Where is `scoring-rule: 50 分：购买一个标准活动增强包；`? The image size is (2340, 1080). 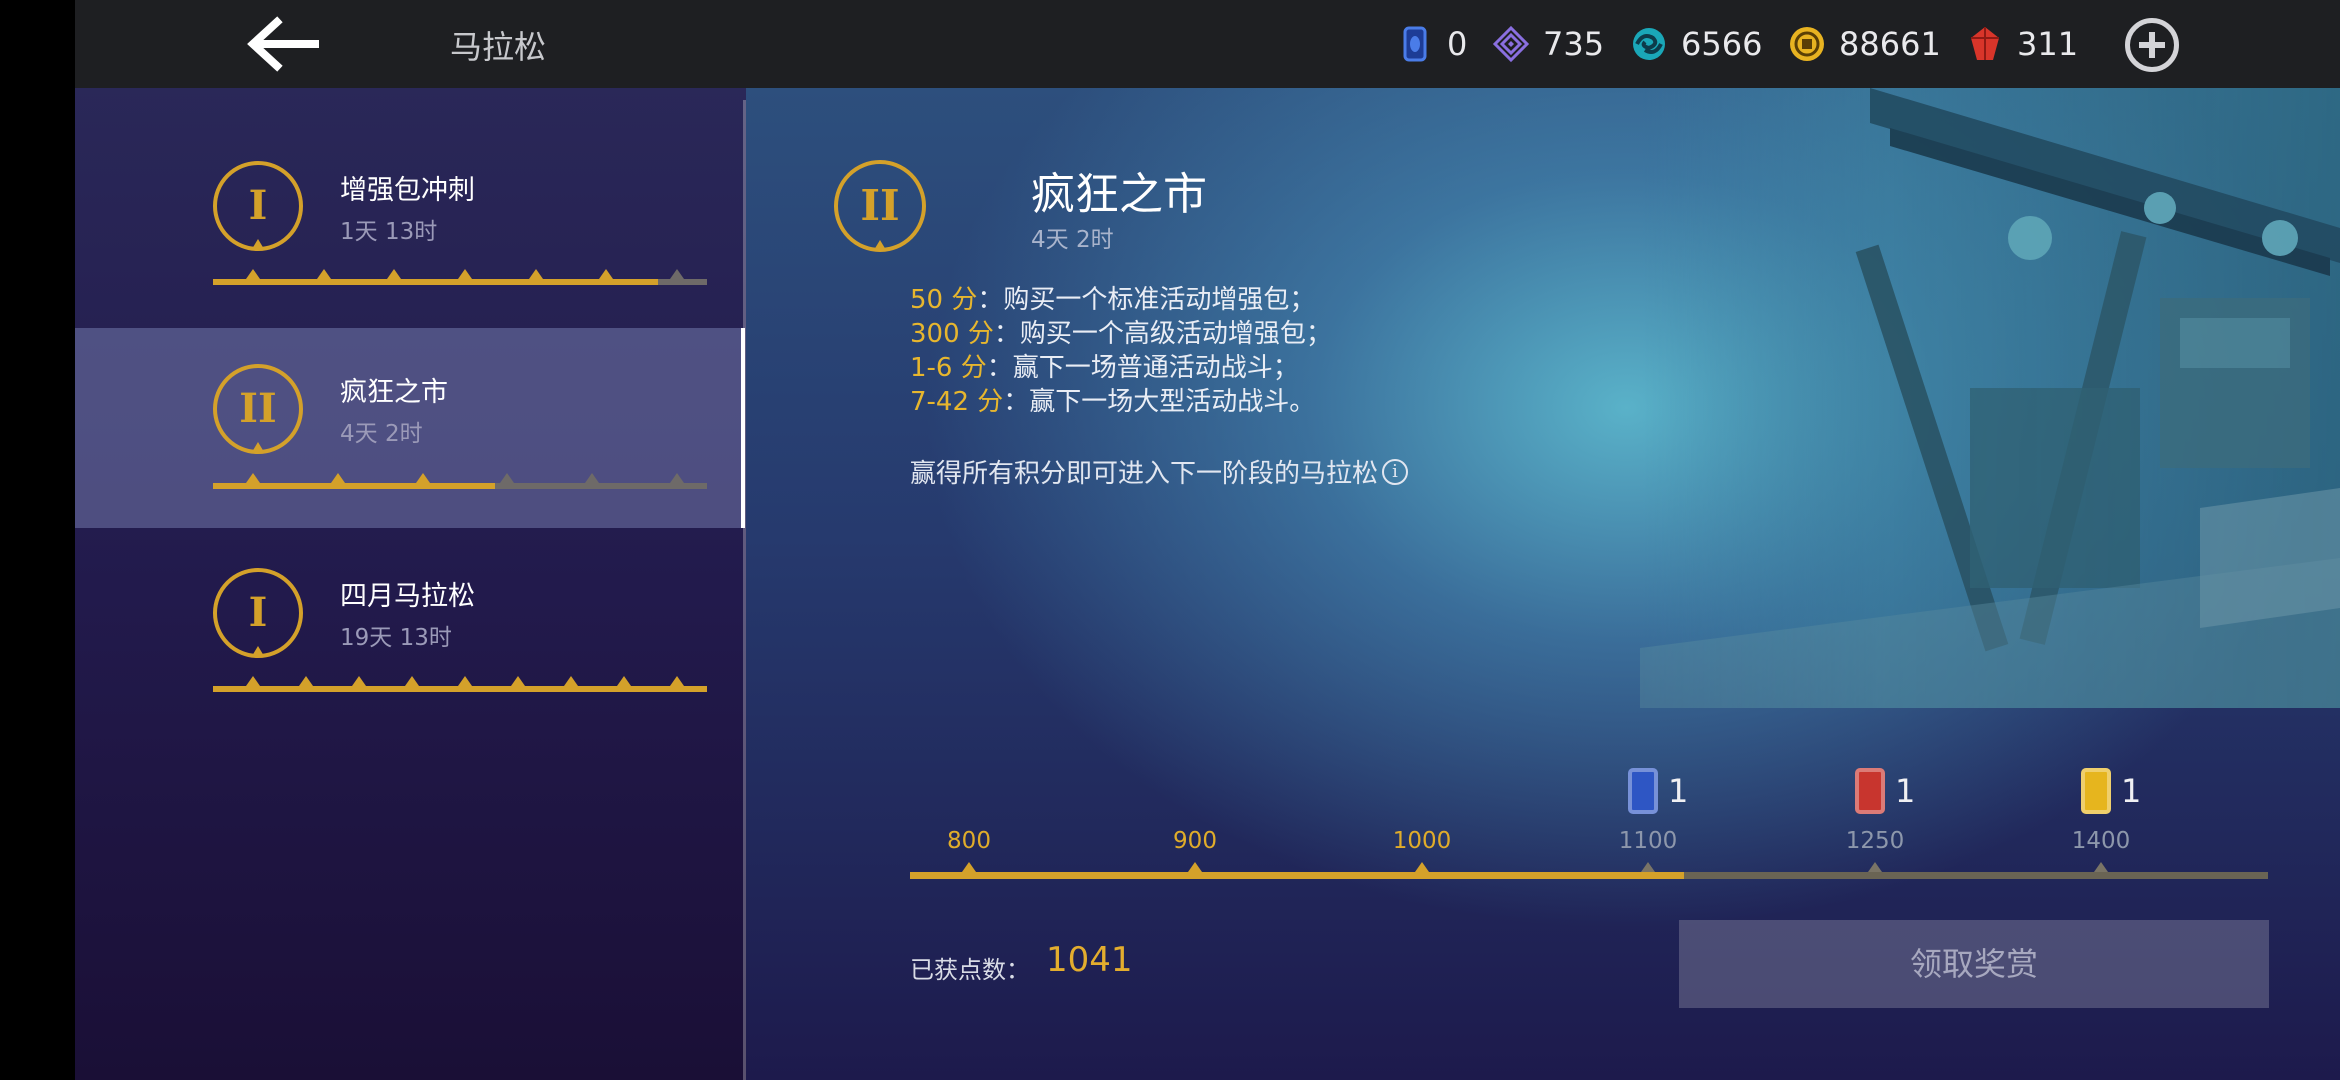
scoring-rule: 50 分：购买一个标准活动增强包； is located at coordinates (1121, 300).